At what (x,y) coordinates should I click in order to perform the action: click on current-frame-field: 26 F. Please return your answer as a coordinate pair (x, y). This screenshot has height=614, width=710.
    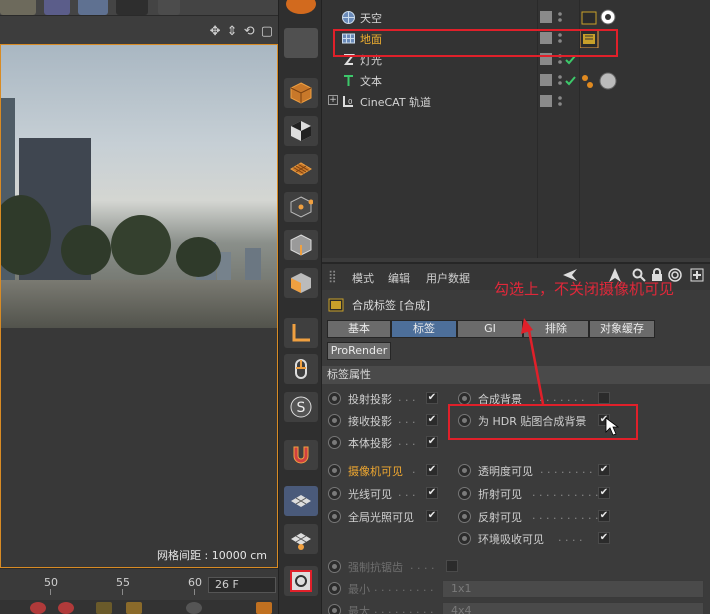
    Looking at the image, I should click on (242, 585).